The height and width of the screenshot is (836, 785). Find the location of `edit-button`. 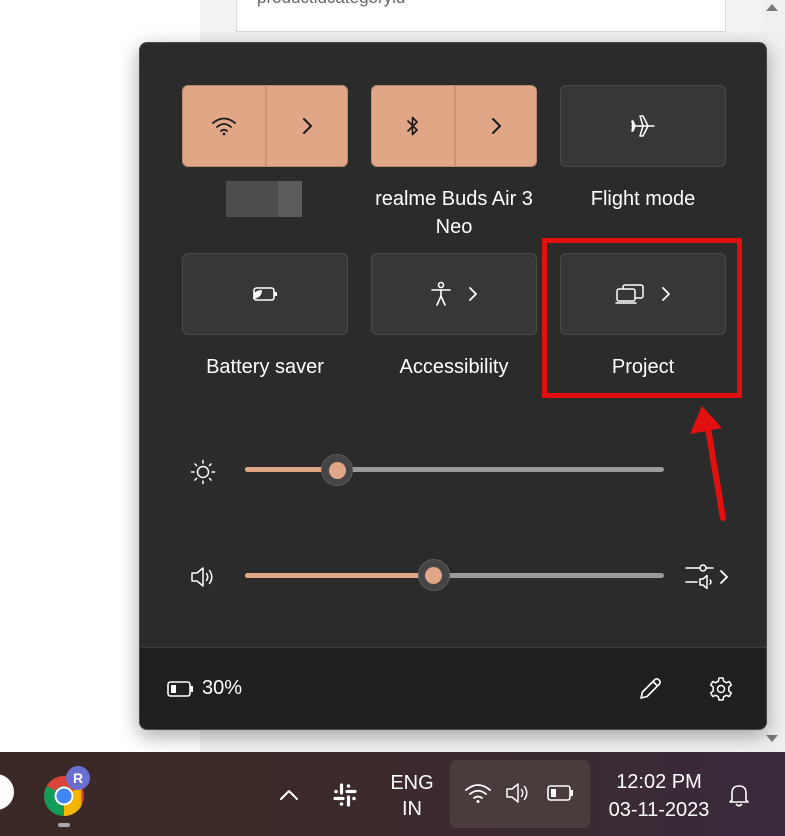

edit-button is located at coordinates (650, 689).